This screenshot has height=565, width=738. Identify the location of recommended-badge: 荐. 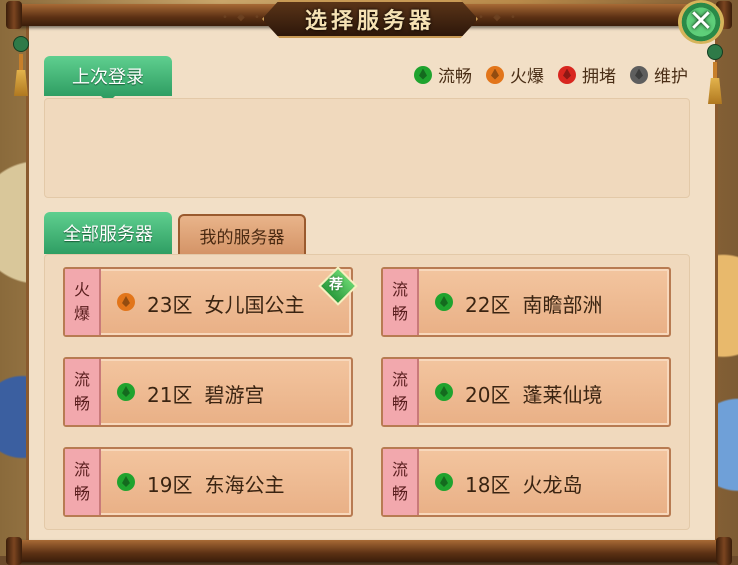
(338, 286).